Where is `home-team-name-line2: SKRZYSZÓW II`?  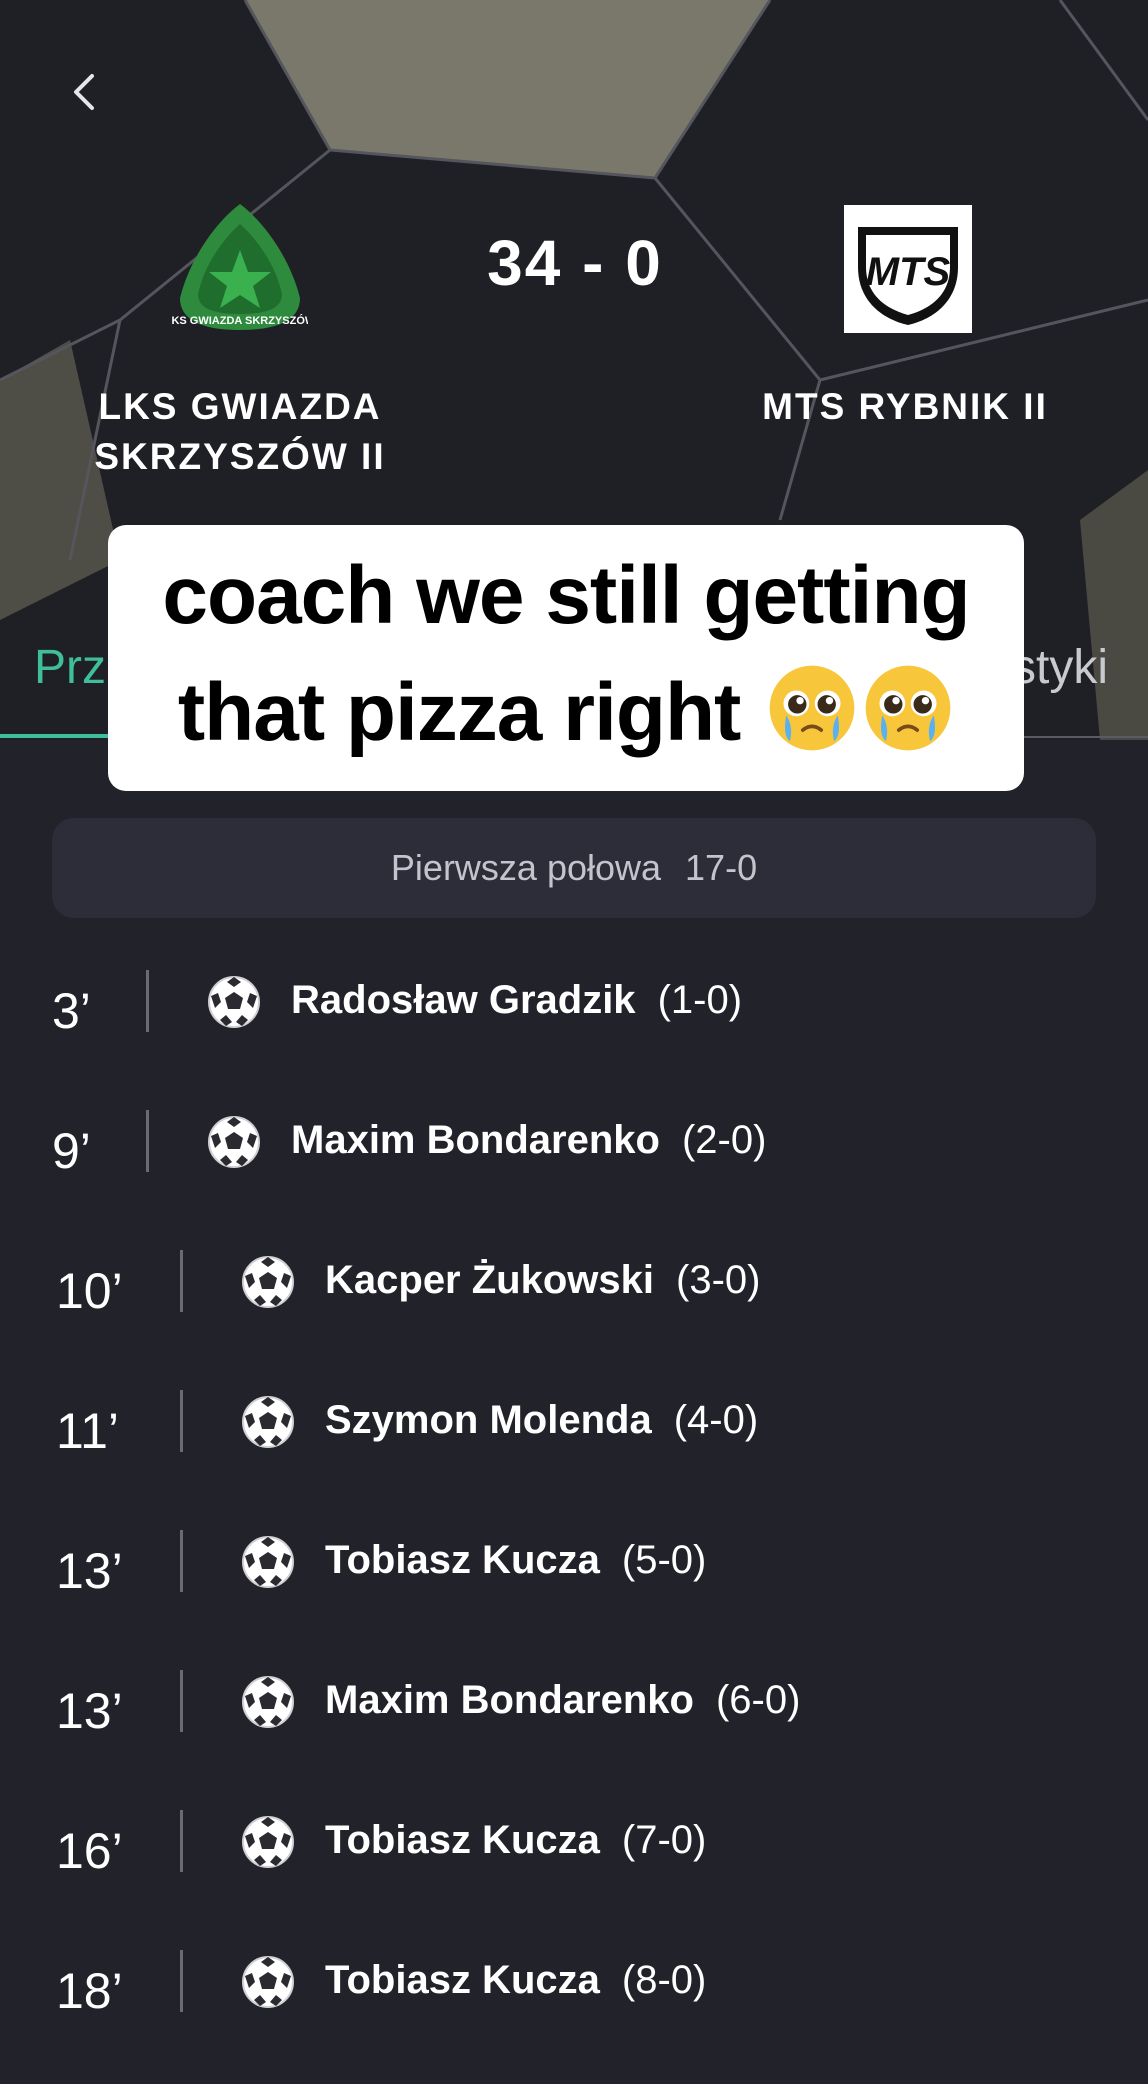
home-team-name-line2: SKRZYSZÓW II is located at coordinates (240, 456).